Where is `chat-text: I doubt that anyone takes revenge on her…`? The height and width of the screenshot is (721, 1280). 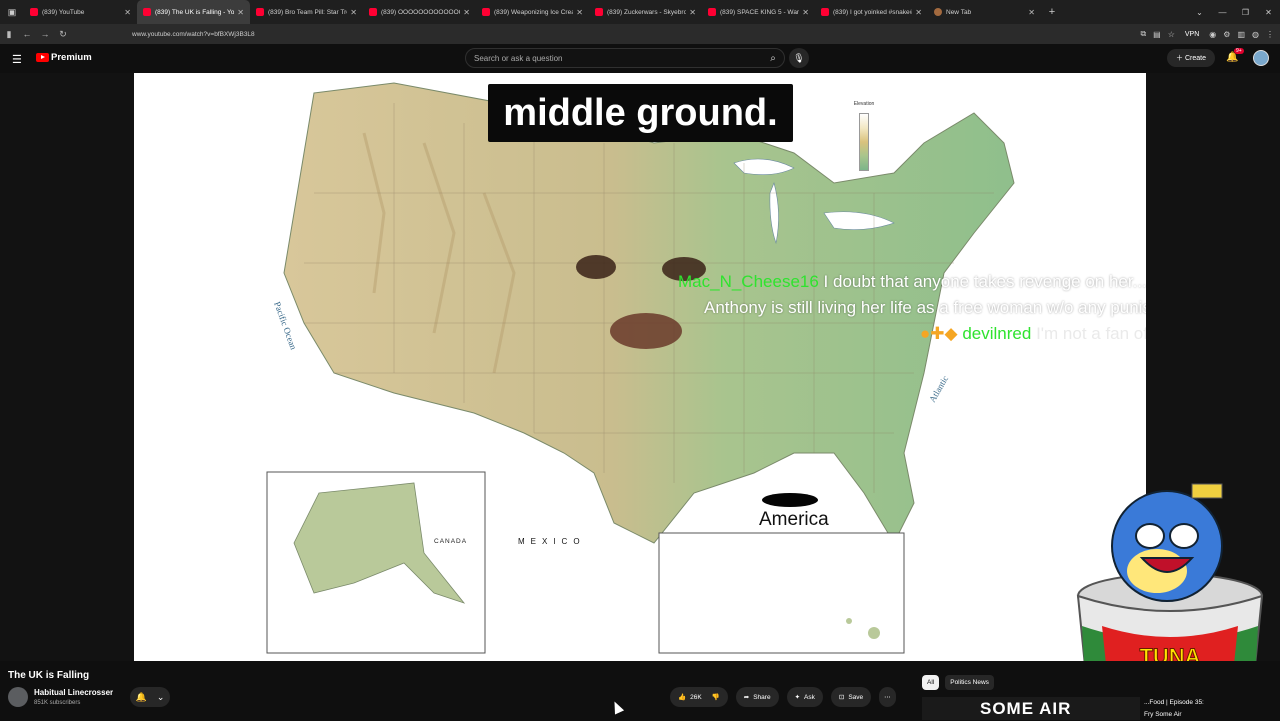
chat-text: I doubt that anyone takes revenge on her… is located at coordinates (984, 281).